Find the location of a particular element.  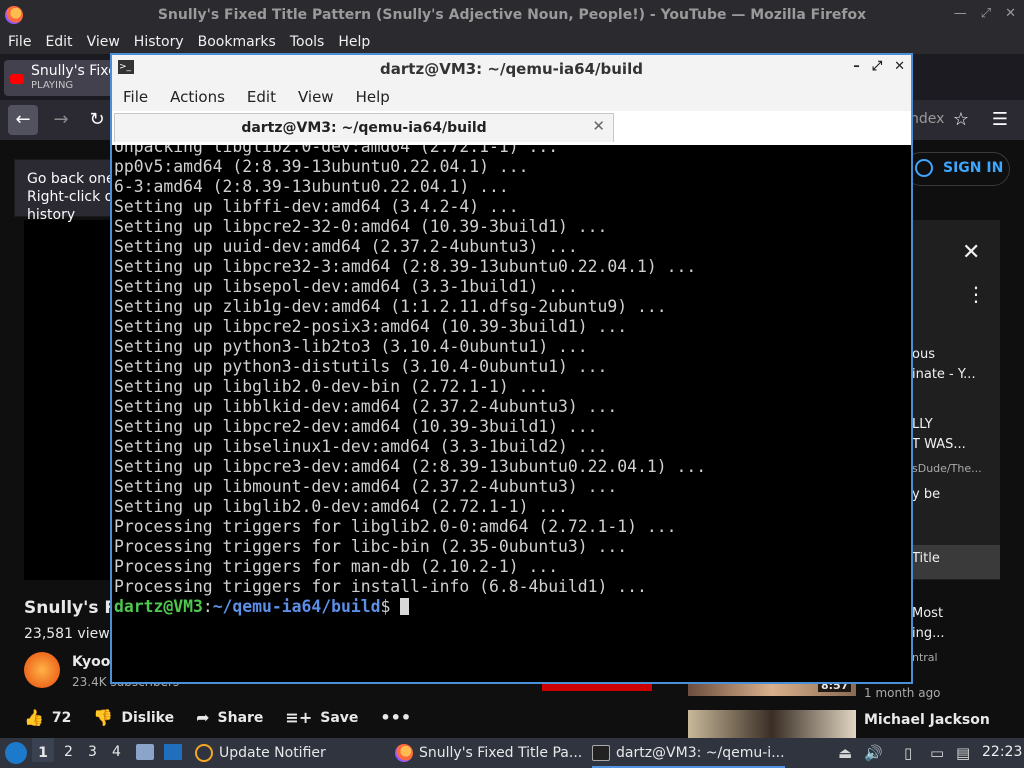

arrow-right-icon: → is located at coordinates (61, 119).